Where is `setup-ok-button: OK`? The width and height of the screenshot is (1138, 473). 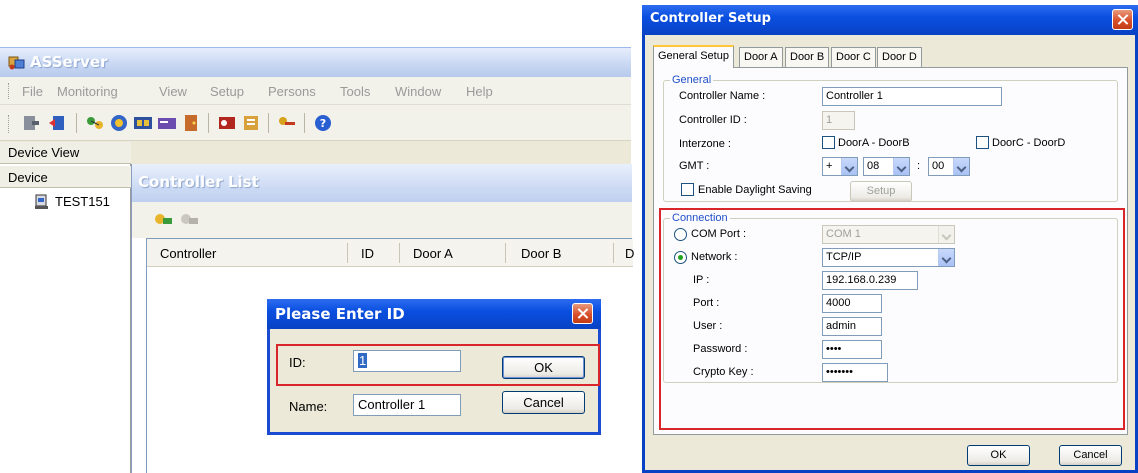
setup-ok-button: OK is located at coordinates (998, 455).